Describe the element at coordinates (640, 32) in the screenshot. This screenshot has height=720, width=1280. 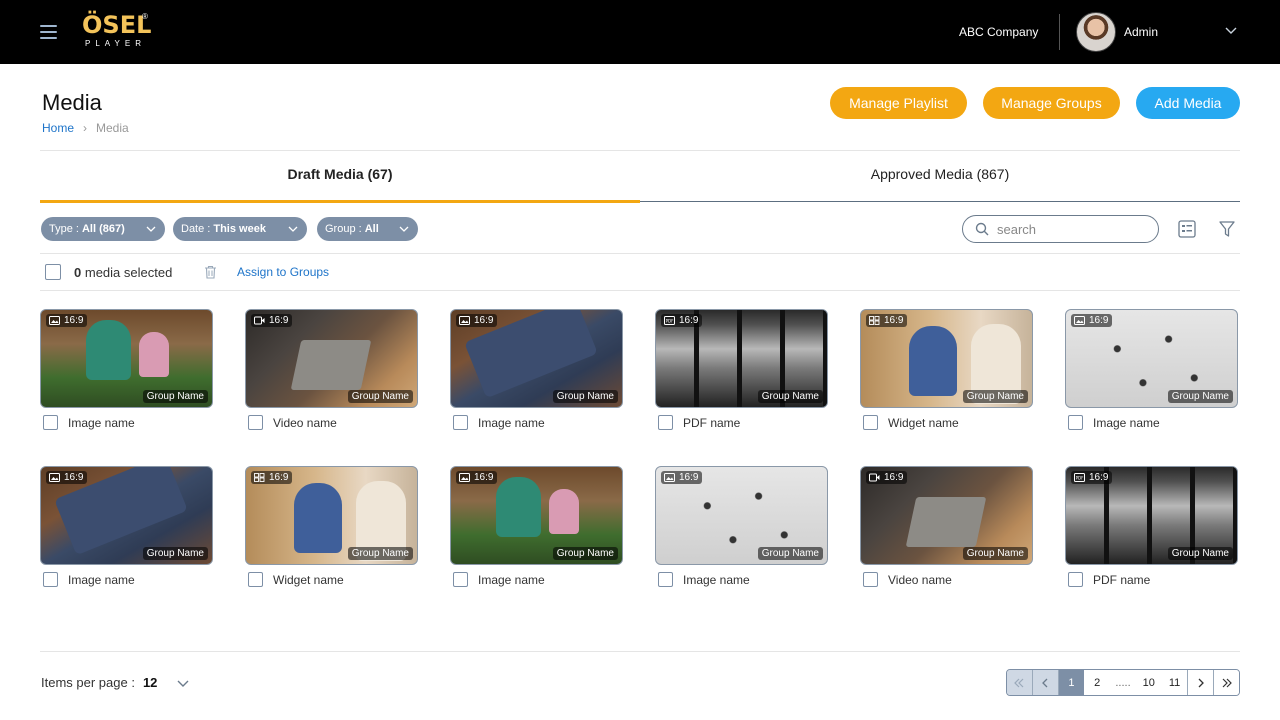
I see `top-bar: ÖSEL ® PLAYER ABC Company Admin` at that location.